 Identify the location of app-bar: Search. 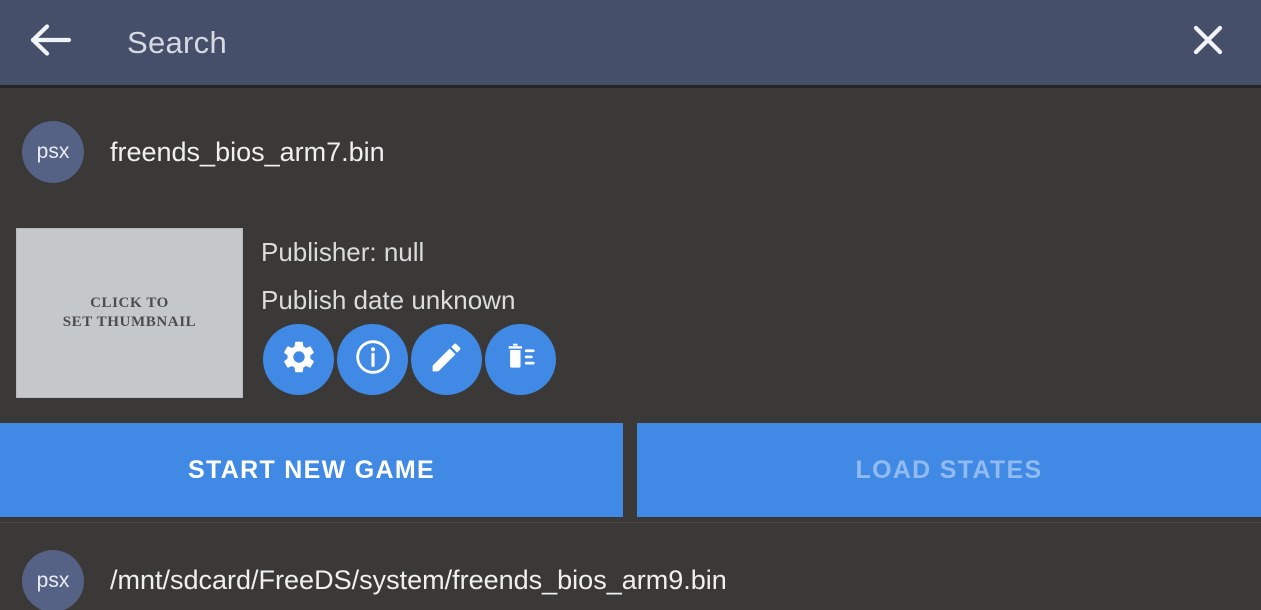
(630, 42).